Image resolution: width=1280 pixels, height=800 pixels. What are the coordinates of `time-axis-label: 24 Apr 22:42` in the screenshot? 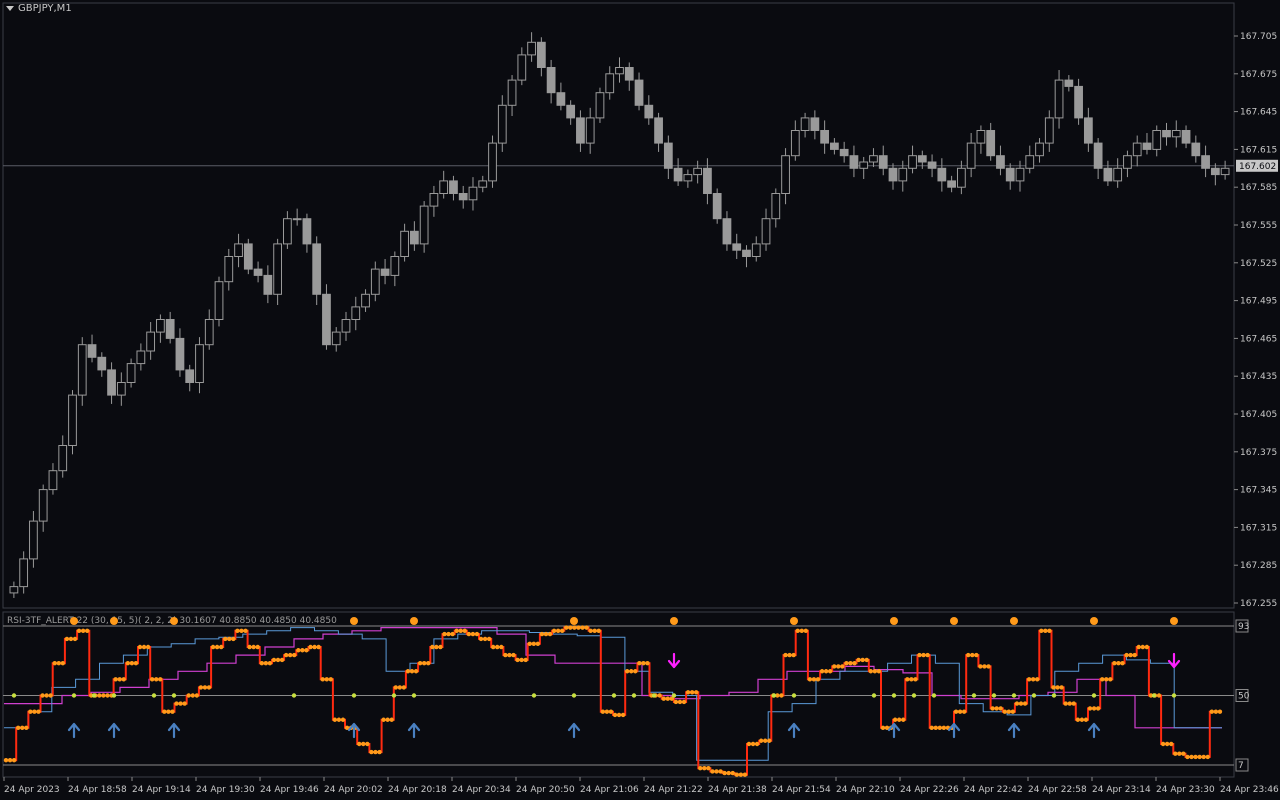 It's located at (993, 790).